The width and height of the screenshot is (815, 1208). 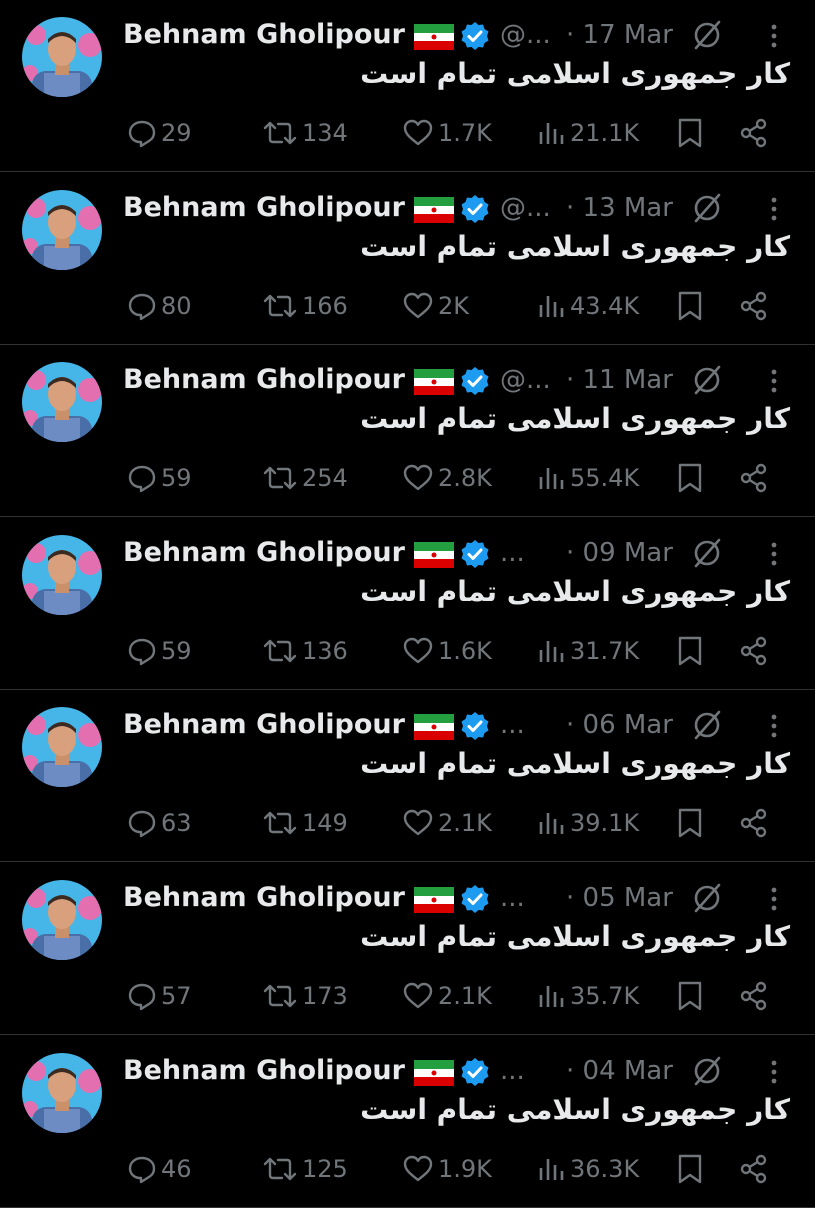 I want to click on retweet-button: 173, so click(x=305, y=996).